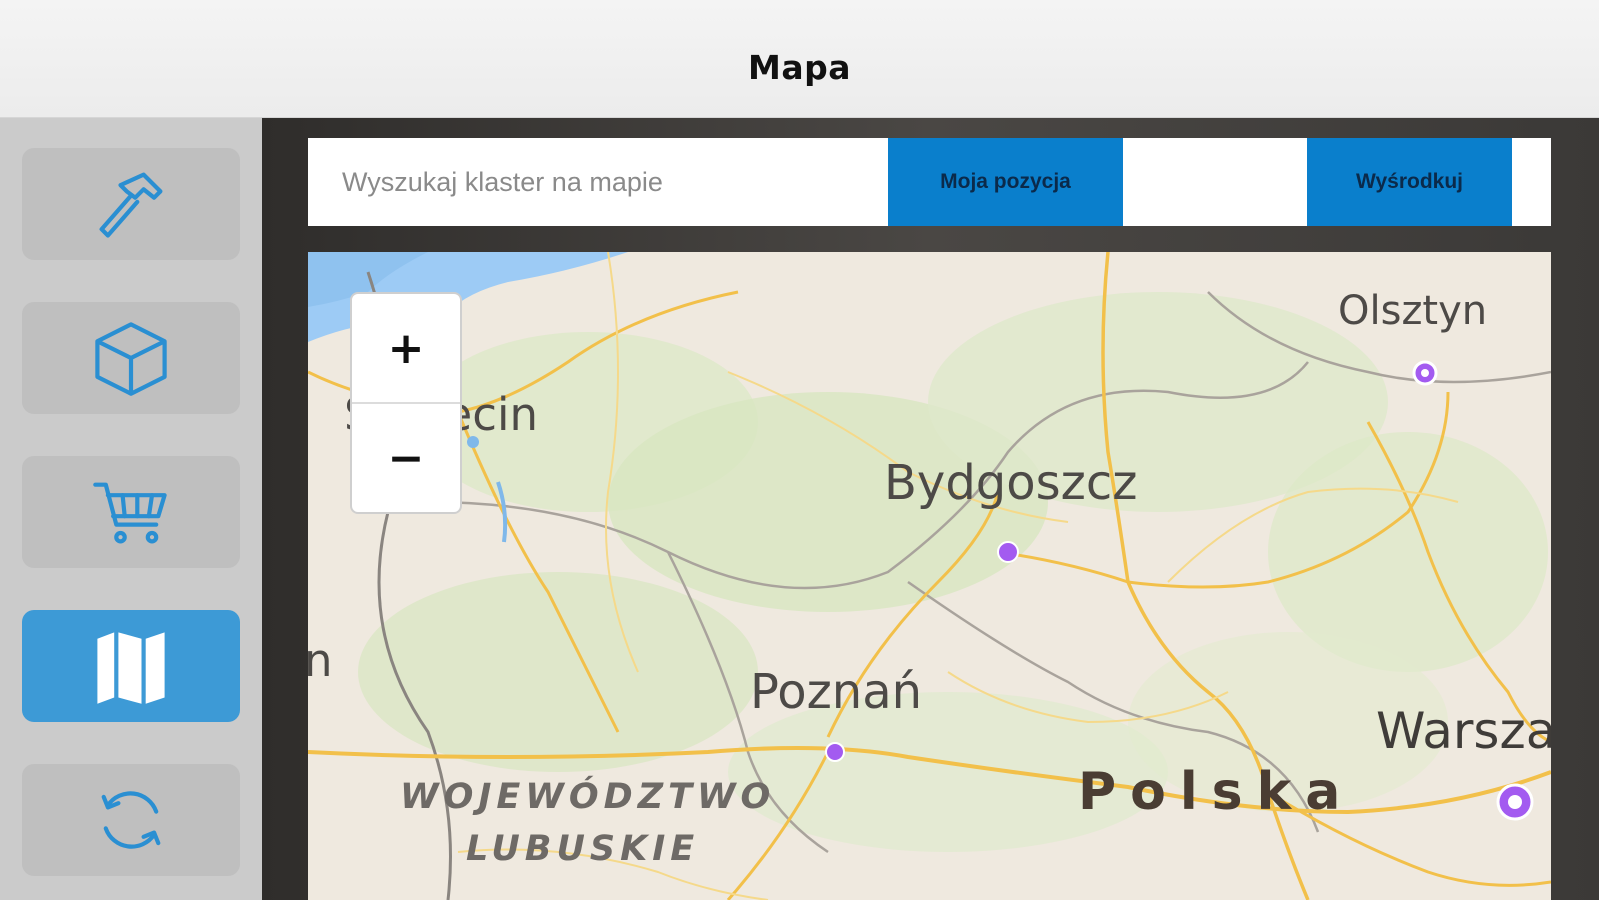  I want to click on map-label-warszawa: Warszawa, so click(1463, 731).